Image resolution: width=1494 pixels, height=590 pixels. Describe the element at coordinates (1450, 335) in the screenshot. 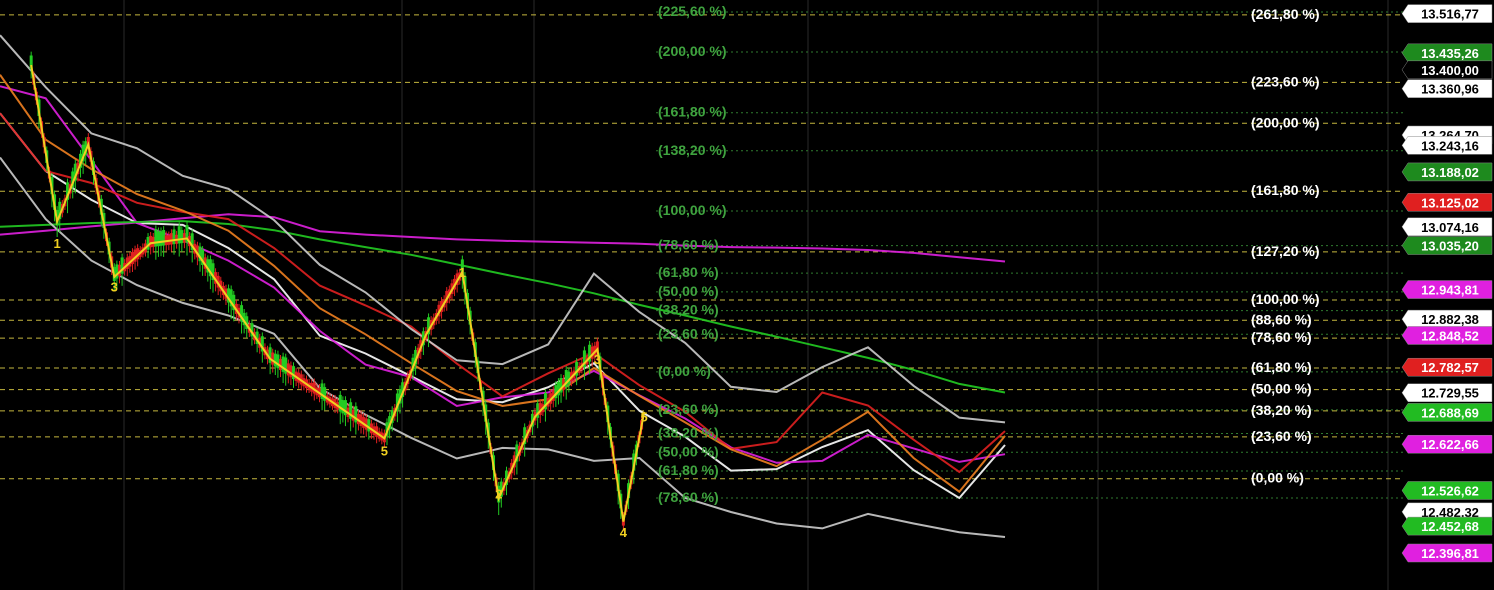

I see `price-tag-label: 12.848,52` at that location.